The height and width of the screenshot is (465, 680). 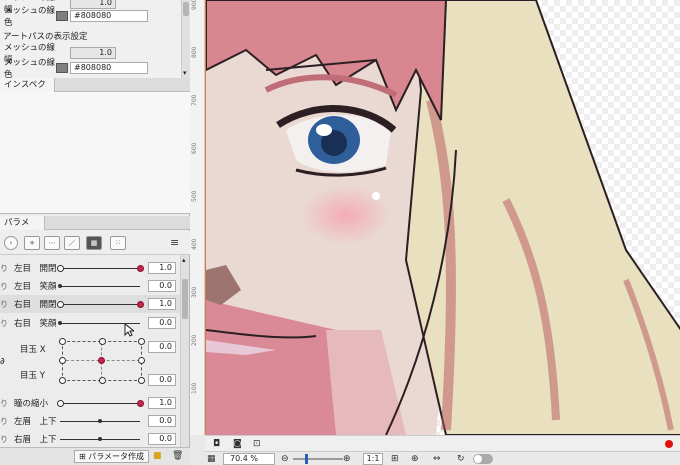 What do you see at coordinates (62, 16) in the screenshot?
I see `mesh-color-swatch` at bounding box center [62, 16].